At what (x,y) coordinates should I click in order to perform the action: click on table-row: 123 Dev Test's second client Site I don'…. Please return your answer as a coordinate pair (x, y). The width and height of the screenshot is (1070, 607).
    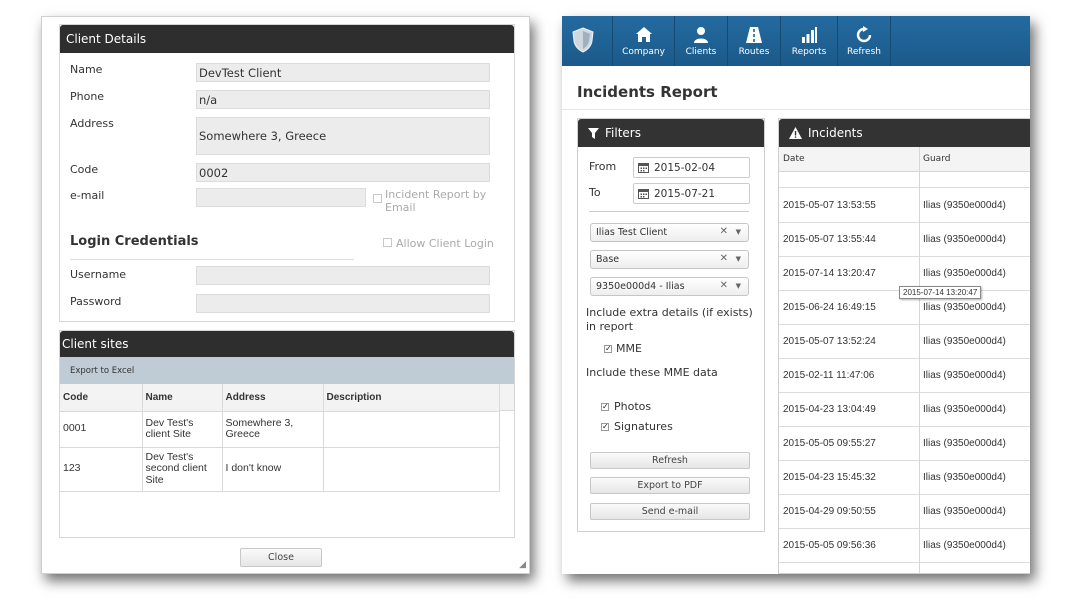
    Looking at the image, I should click on (280, 469).